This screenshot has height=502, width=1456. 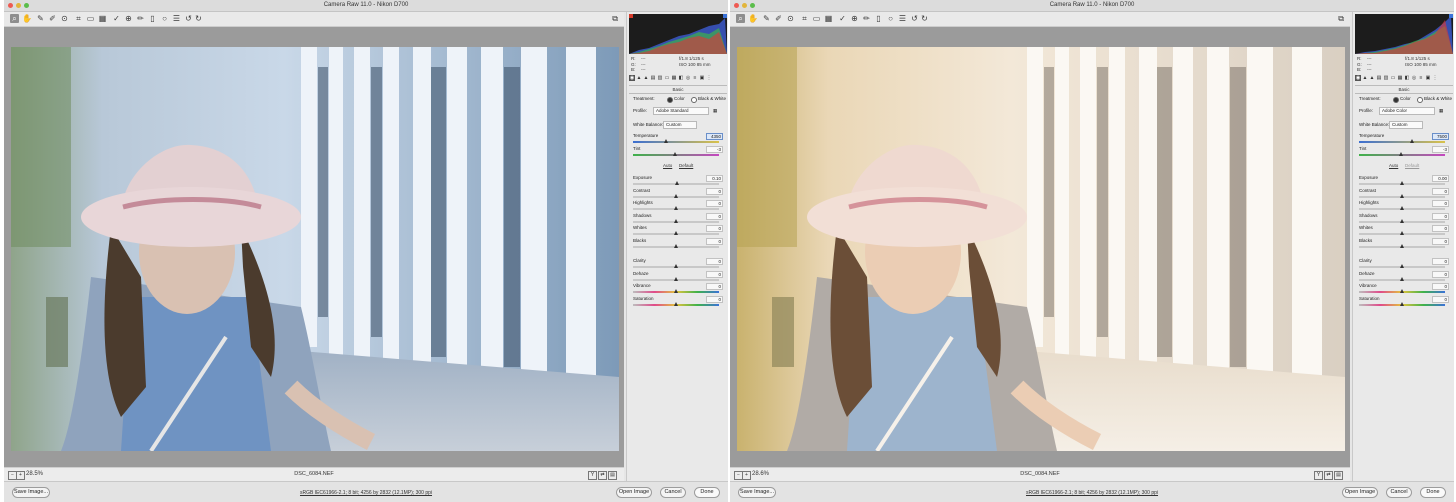 I want to click on tint-slider, so click(x=1402, y=154).